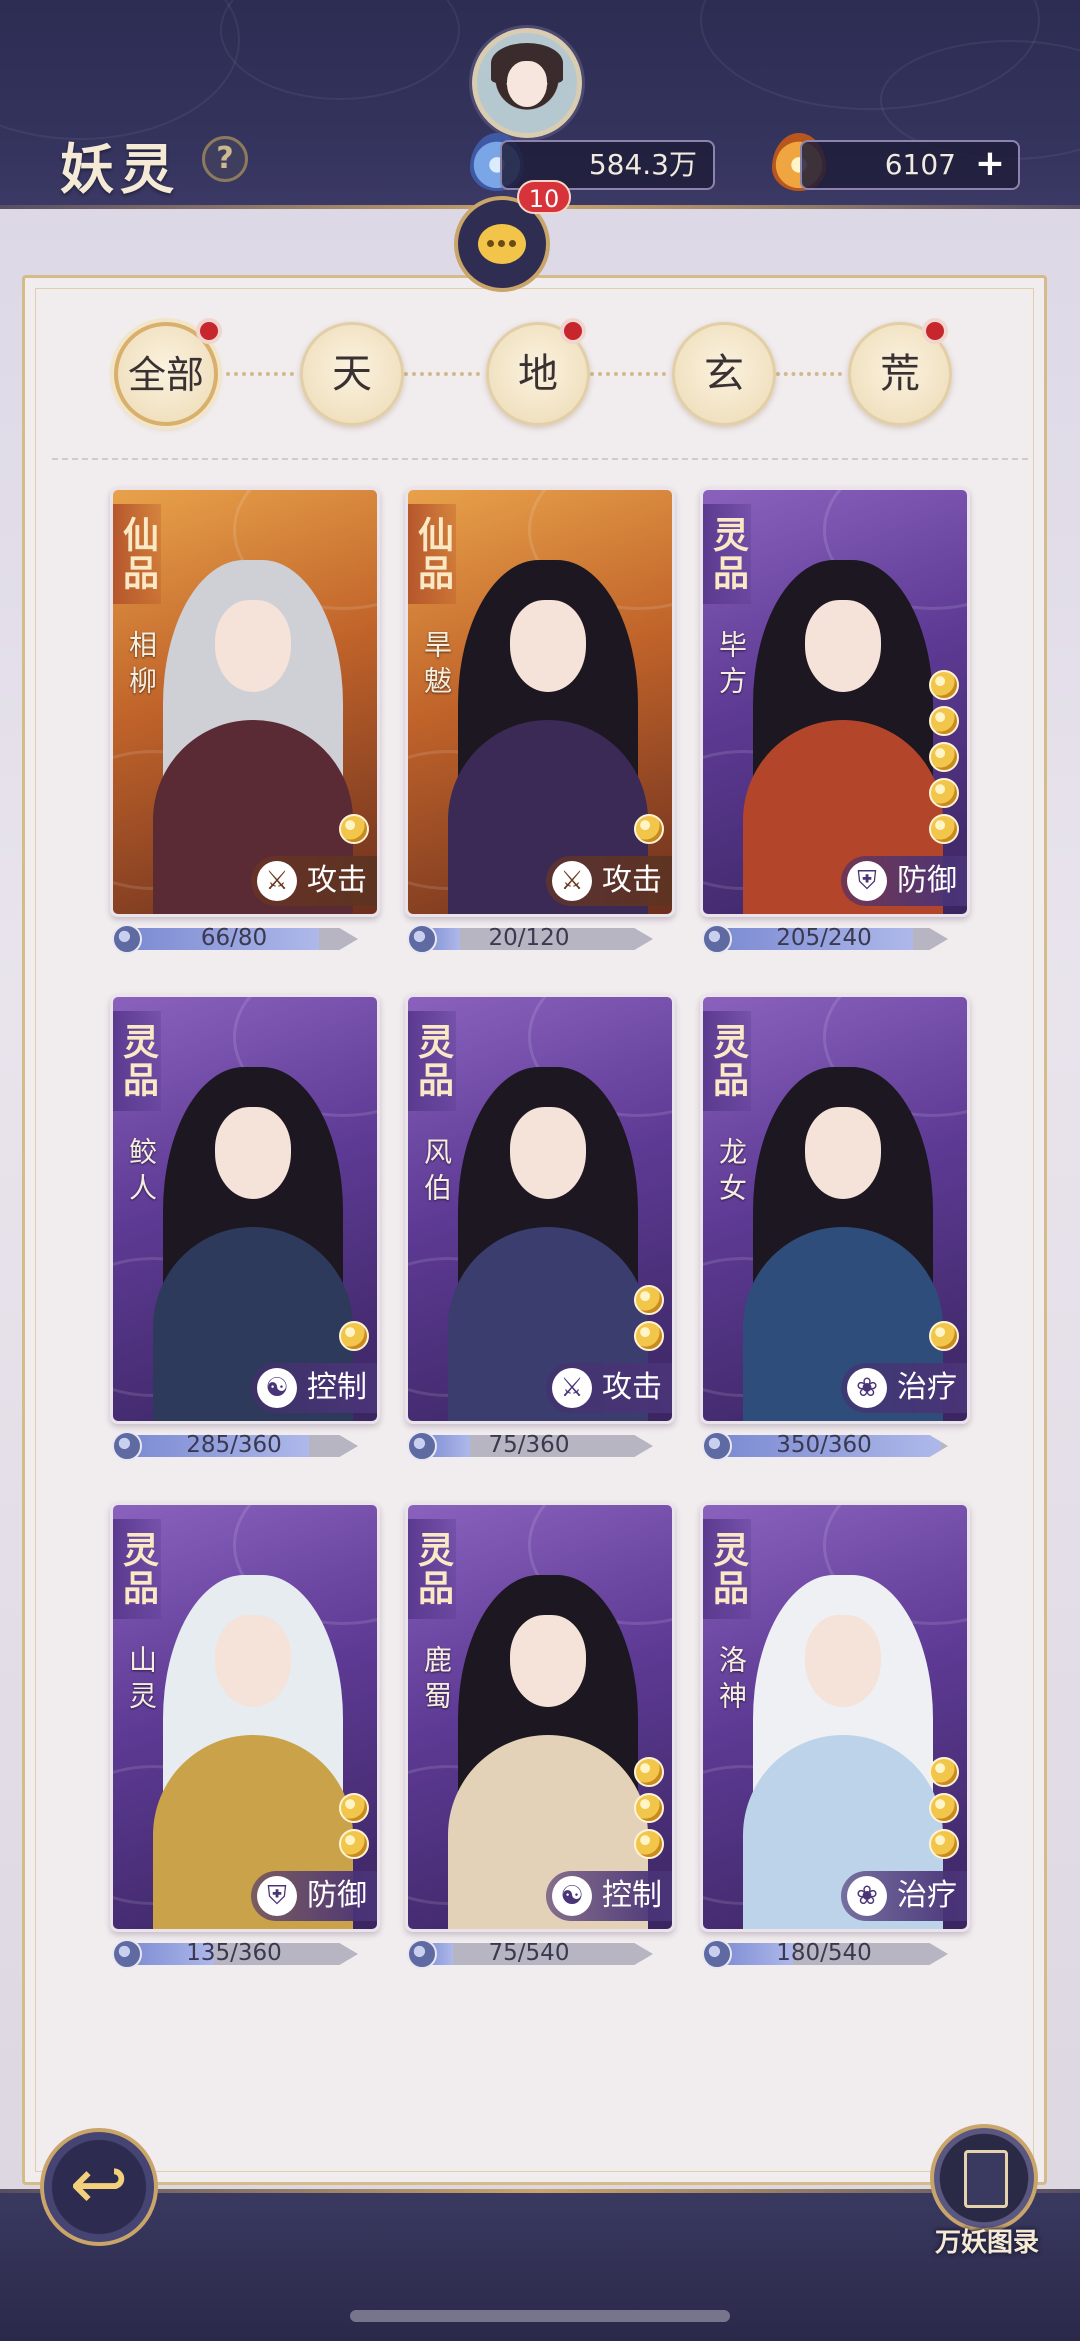 The height and width of the screenshot is (2341, 1080). I want to click on spirit-name: 鹿蜀, so click(436, 1681).